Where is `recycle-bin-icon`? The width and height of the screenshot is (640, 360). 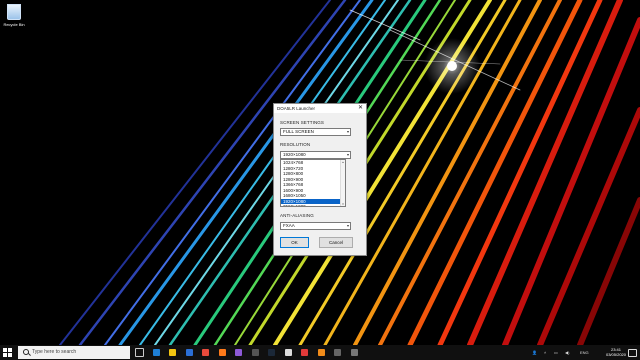 recycle-bin-icon is located at coordinates (14, 12).